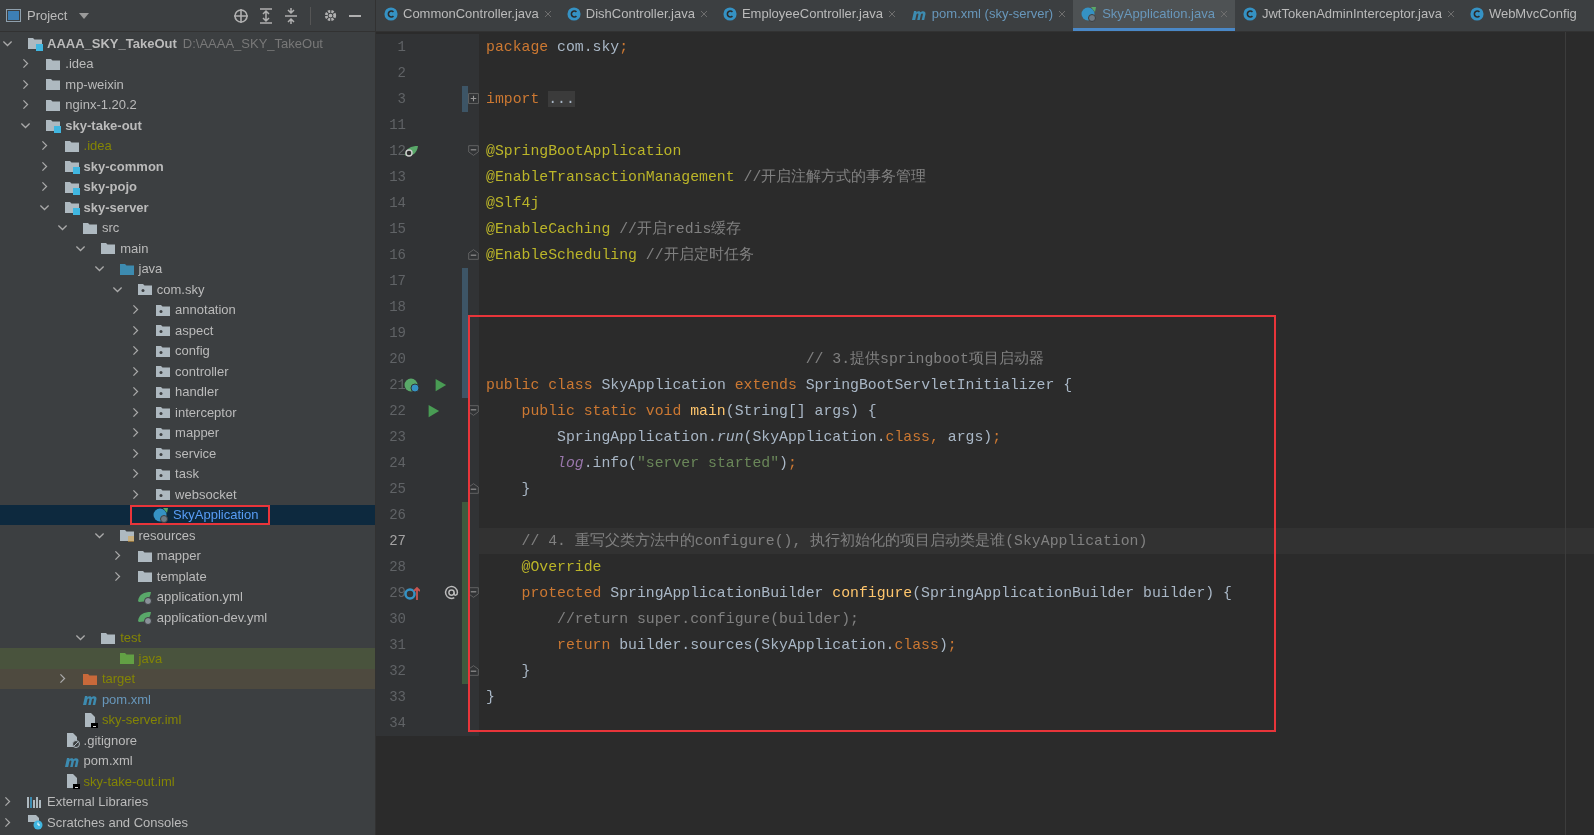 The image size is (1594, 835). Describe the element at coordinates (584, 151) in the screenshot. I see `code-line: @SpringBootApplication` at that location.